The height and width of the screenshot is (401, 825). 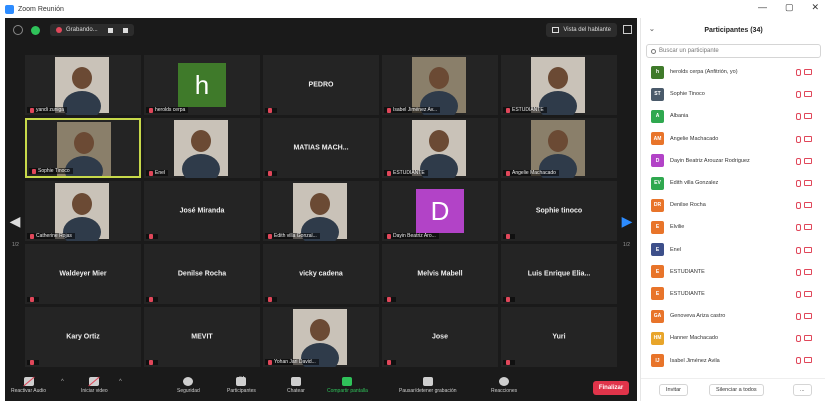 I want to click on participant-tile: Denilse Rocha, so click(x=202, y=274).